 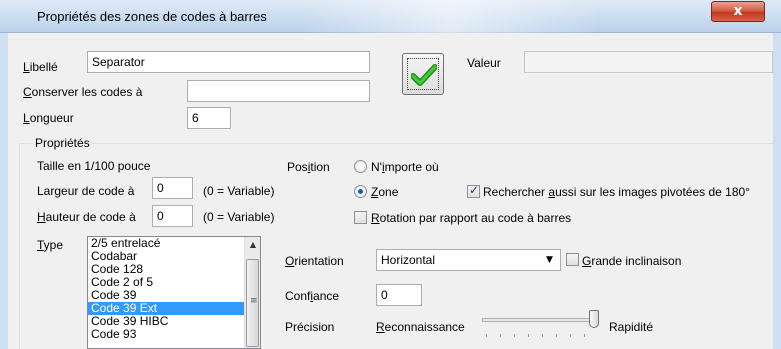 What do you see at coordinates (484, 63) in the screenshot?
I see `valeur-label: Valeur` at bounding box center [484, 63].